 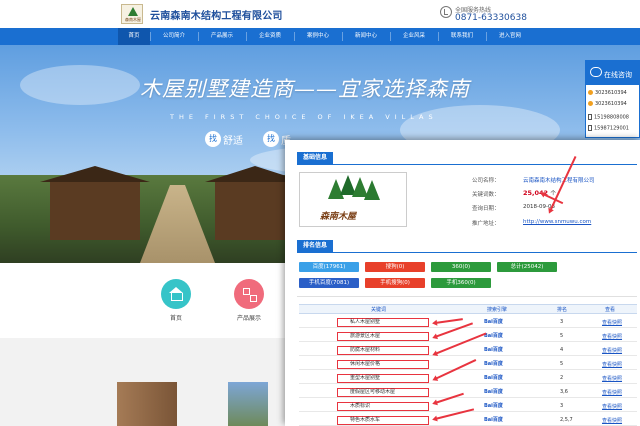 What do you see at coordinates (270, 36) in the screenshot?
I see `nav-item-qualification: 企业资质` at bounding box center [270, 36].